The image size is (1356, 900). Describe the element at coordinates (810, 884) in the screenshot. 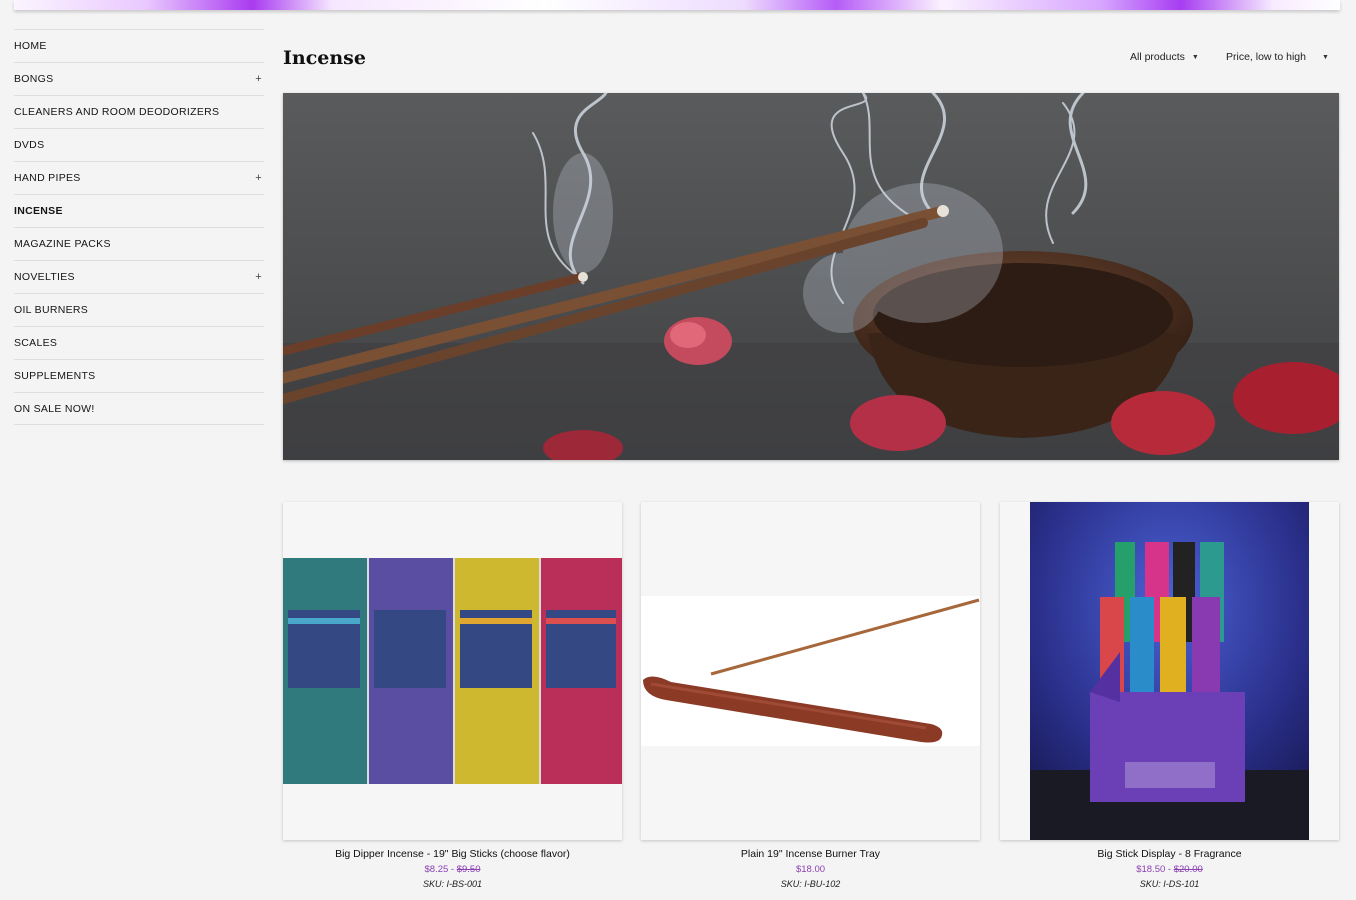

I see `product-sku: SKU: I-BU-102` at that location.